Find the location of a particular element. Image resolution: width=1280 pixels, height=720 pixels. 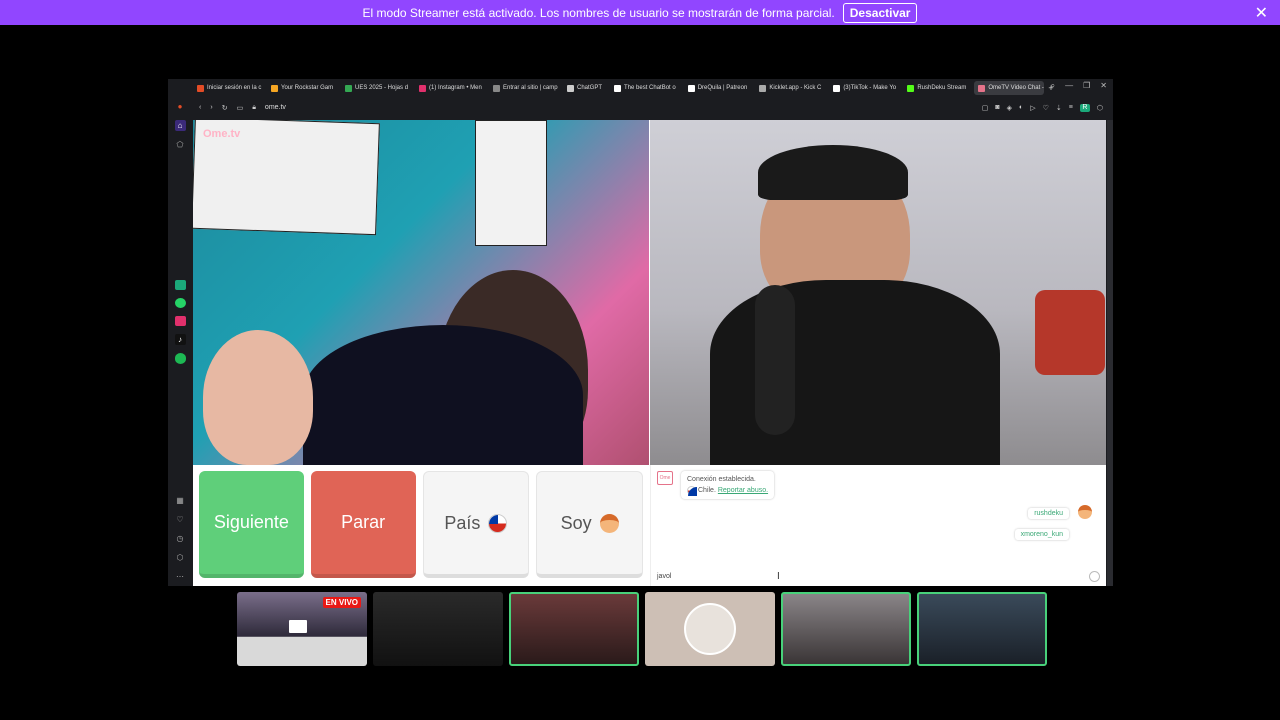

browser-tab: ChatGPT is located at coordinates (584, 88).